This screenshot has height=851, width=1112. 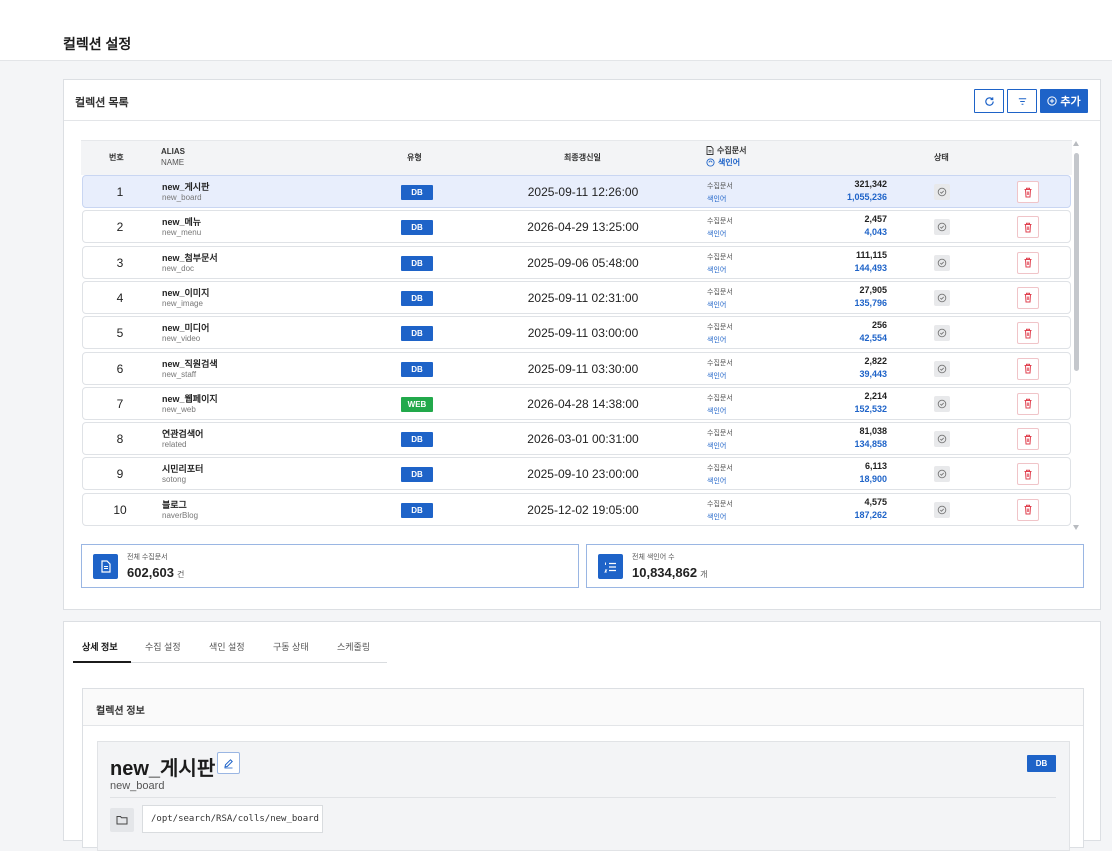 I want to click on tab-collect-settings: 수집 설정, so click(x=163, y=646).